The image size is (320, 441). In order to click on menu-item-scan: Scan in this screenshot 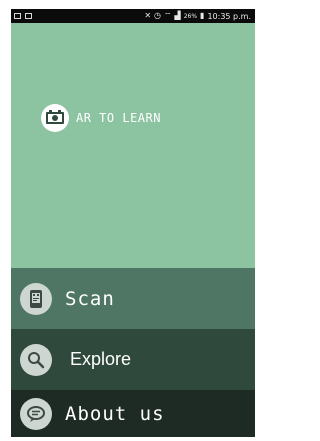, I will do `click(133, 298)`.